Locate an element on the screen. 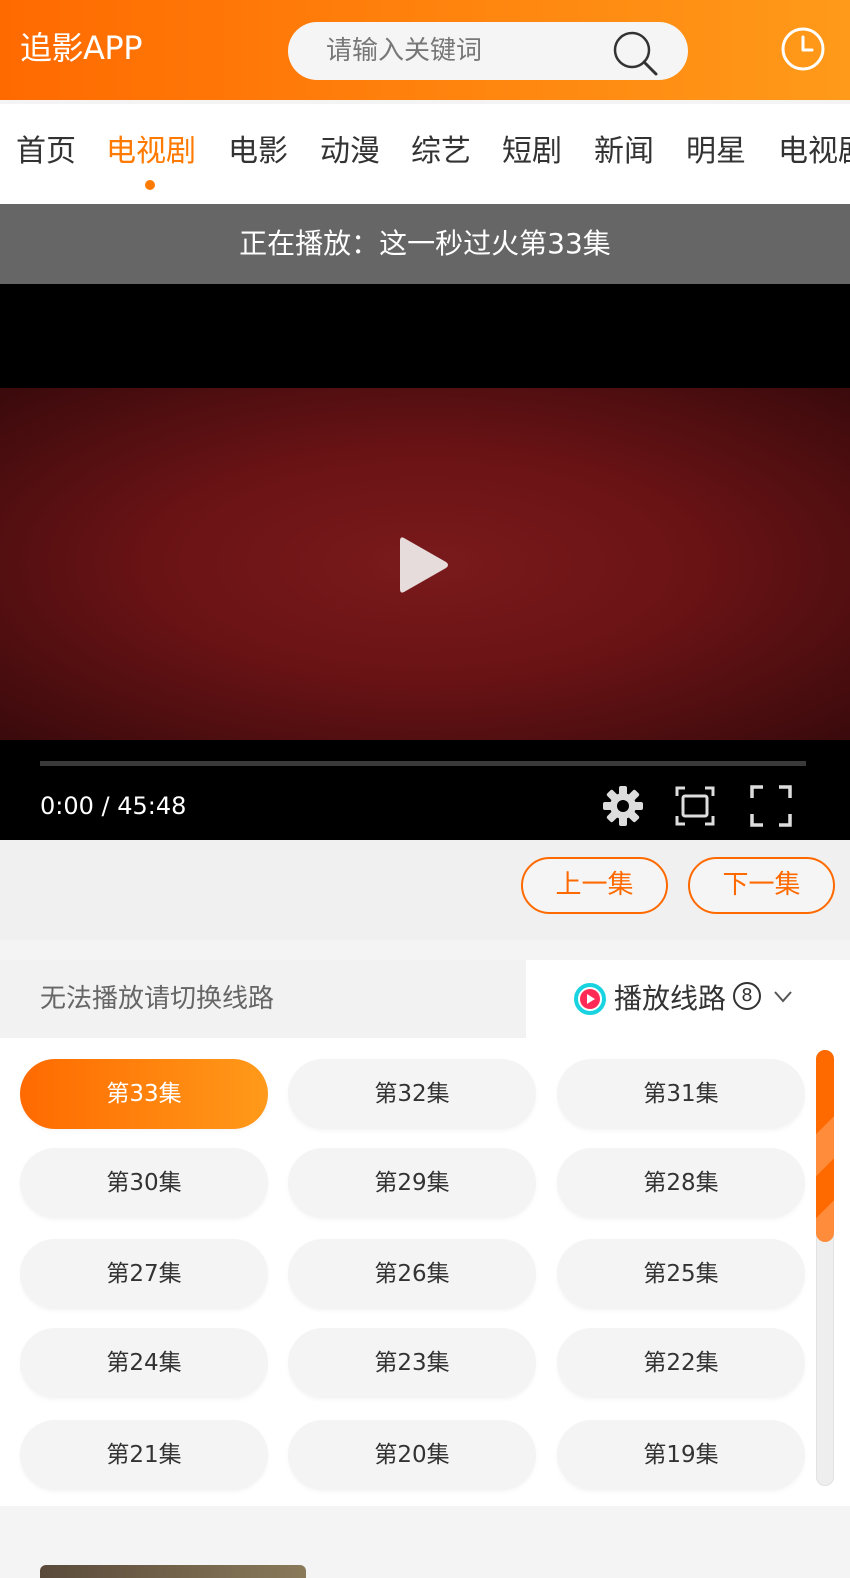 The image size is (850, 1578). nav-item-home: 首页 is located at coordinates (46, 152).